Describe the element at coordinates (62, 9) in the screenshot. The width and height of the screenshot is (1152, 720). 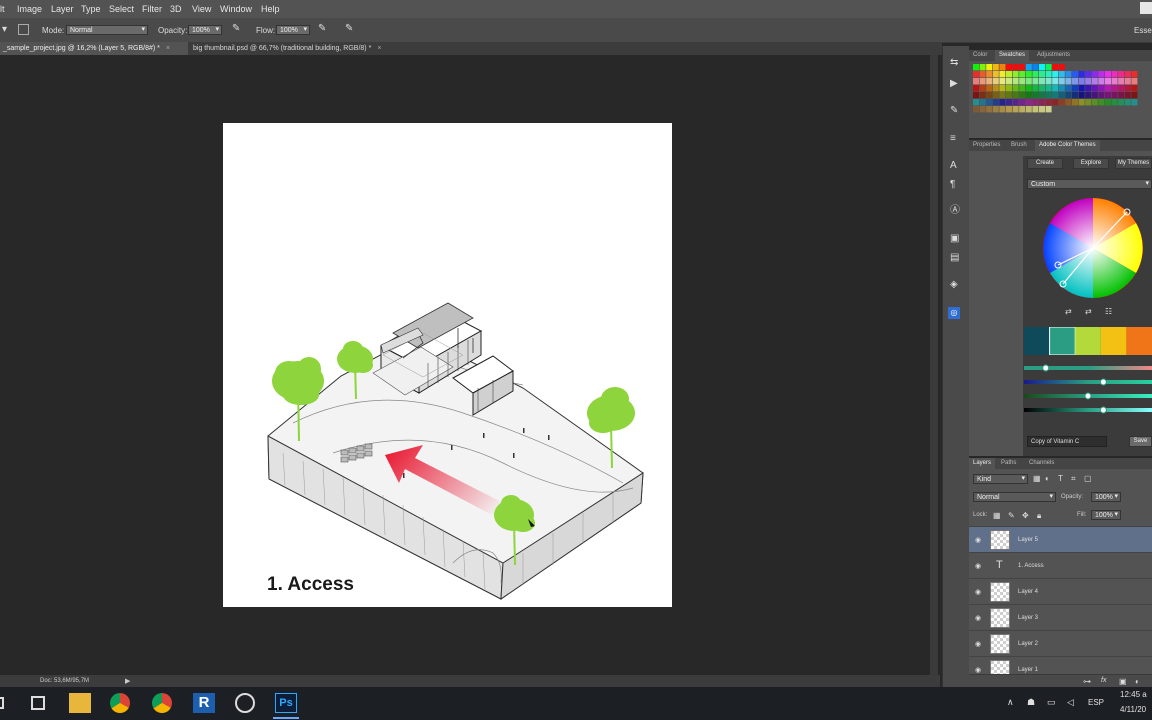
I see `menu-layer: Layer` at that location.